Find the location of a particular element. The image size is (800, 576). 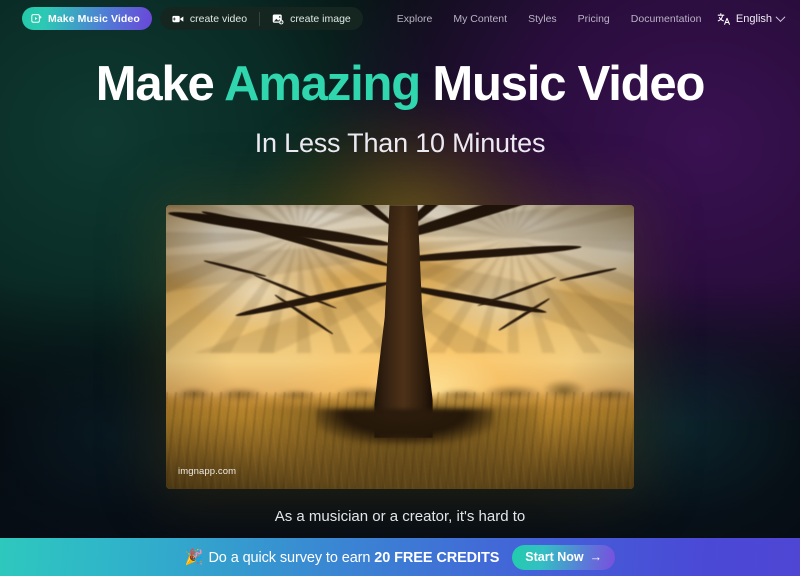

create-video-button: create video is located at coordinates (209, 18).